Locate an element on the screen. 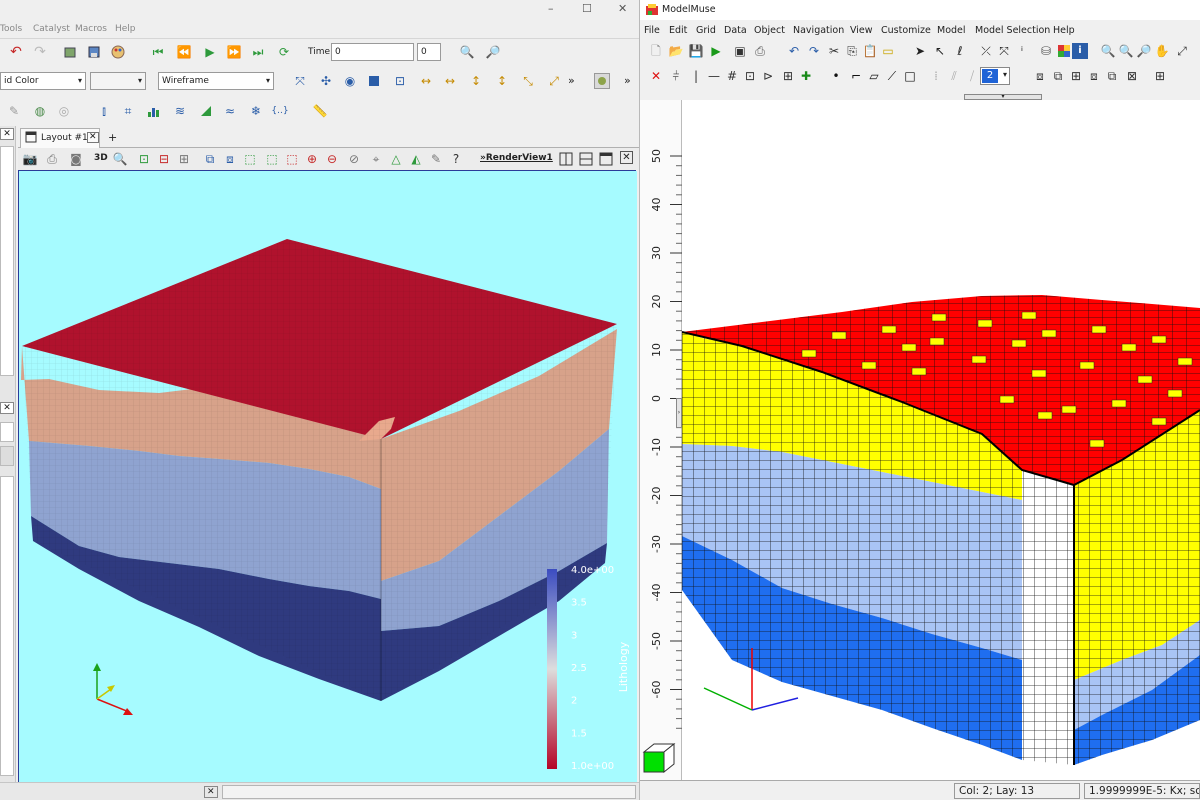 The image size is (1200, 800). select-point-icon: ↖ is located at coordinates (940, 51).